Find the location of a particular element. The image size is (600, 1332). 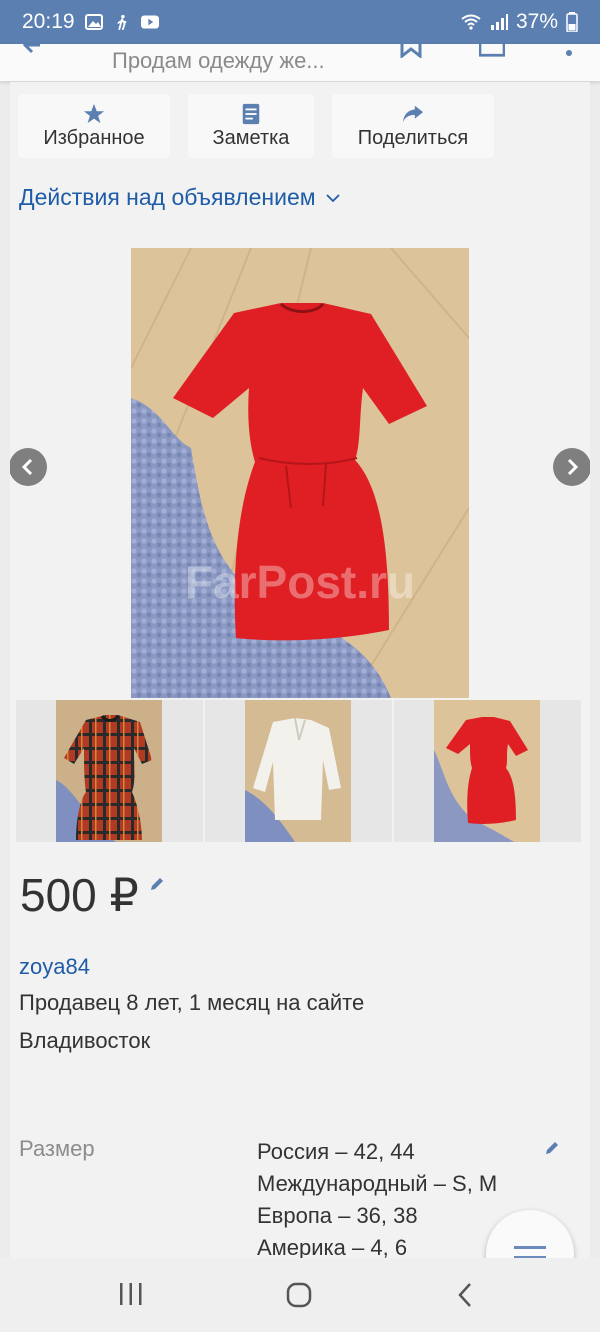

chevron-down-icon is located at coordinates (332, 197).